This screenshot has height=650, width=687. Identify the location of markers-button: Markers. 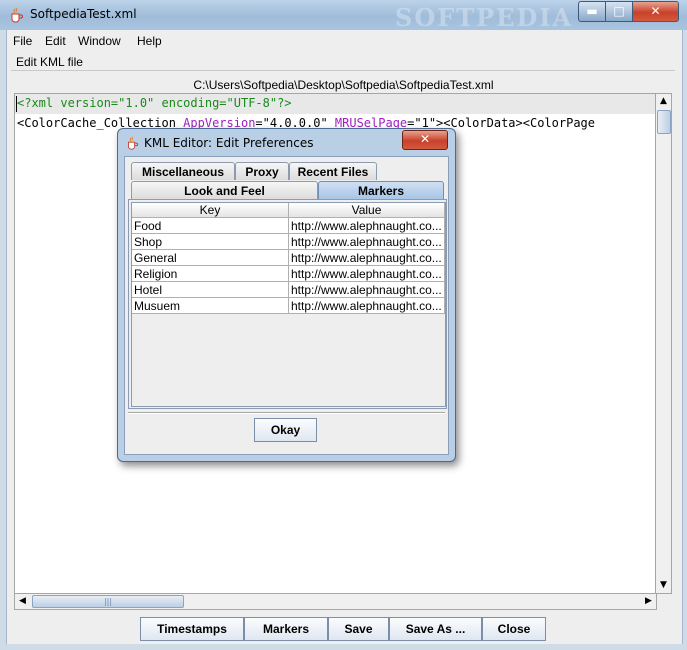
(286, 629).